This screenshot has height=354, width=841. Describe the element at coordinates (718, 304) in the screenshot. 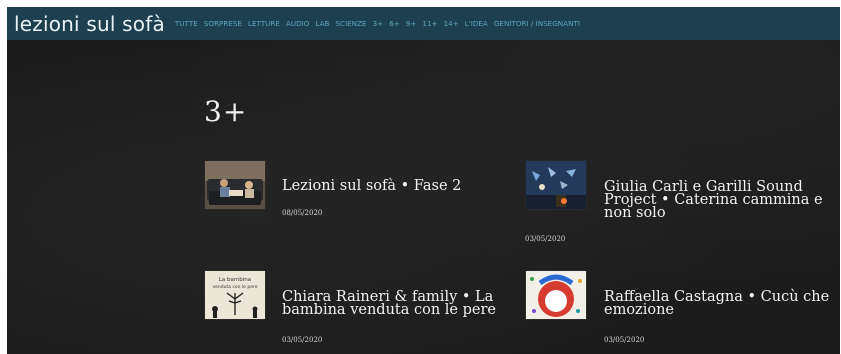

I see `post-title: Raffaella Castagna • Cucù che emozione` at that location.